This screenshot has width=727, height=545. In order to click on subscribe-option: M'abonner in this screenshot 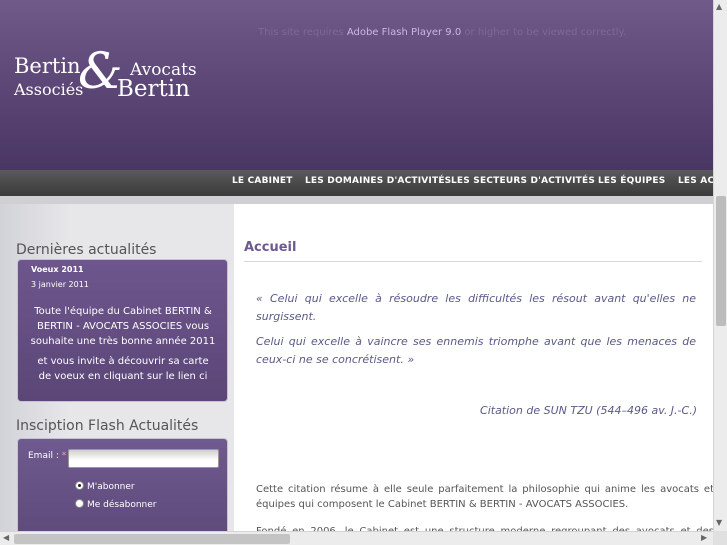, I will do `click(105, 486)`.